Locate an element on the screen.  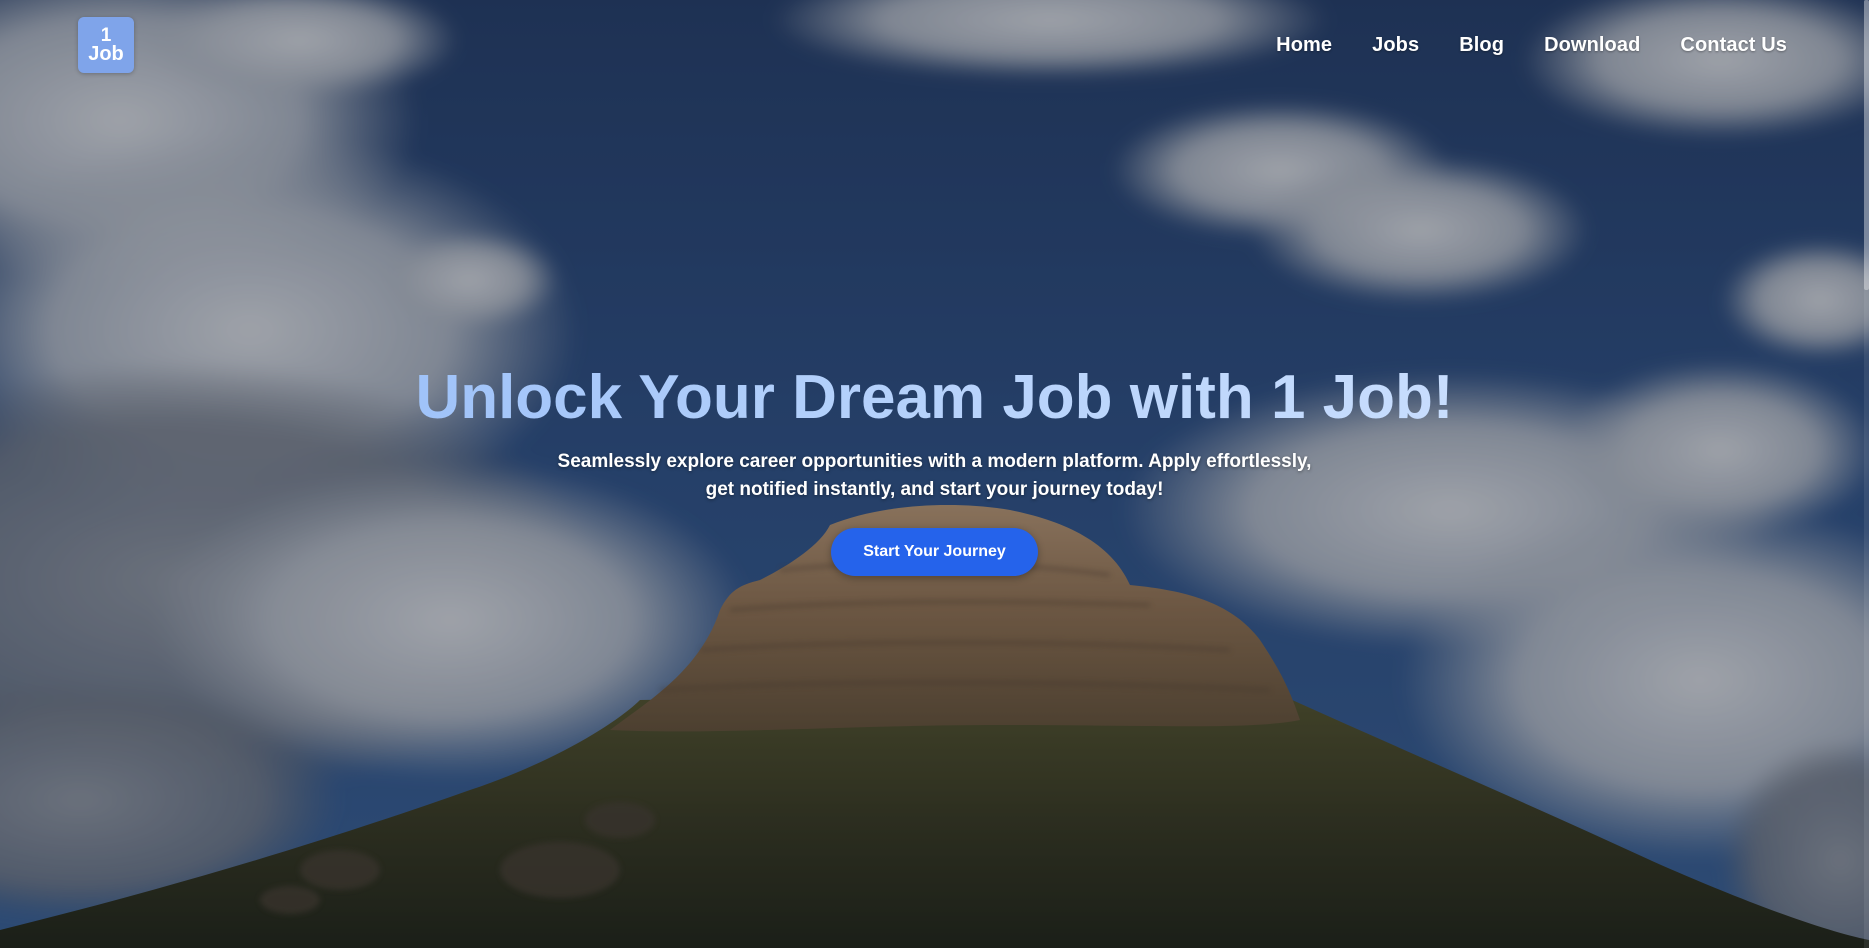
start-journey-button: Start Your Journey is located at coordinates (934, 552).